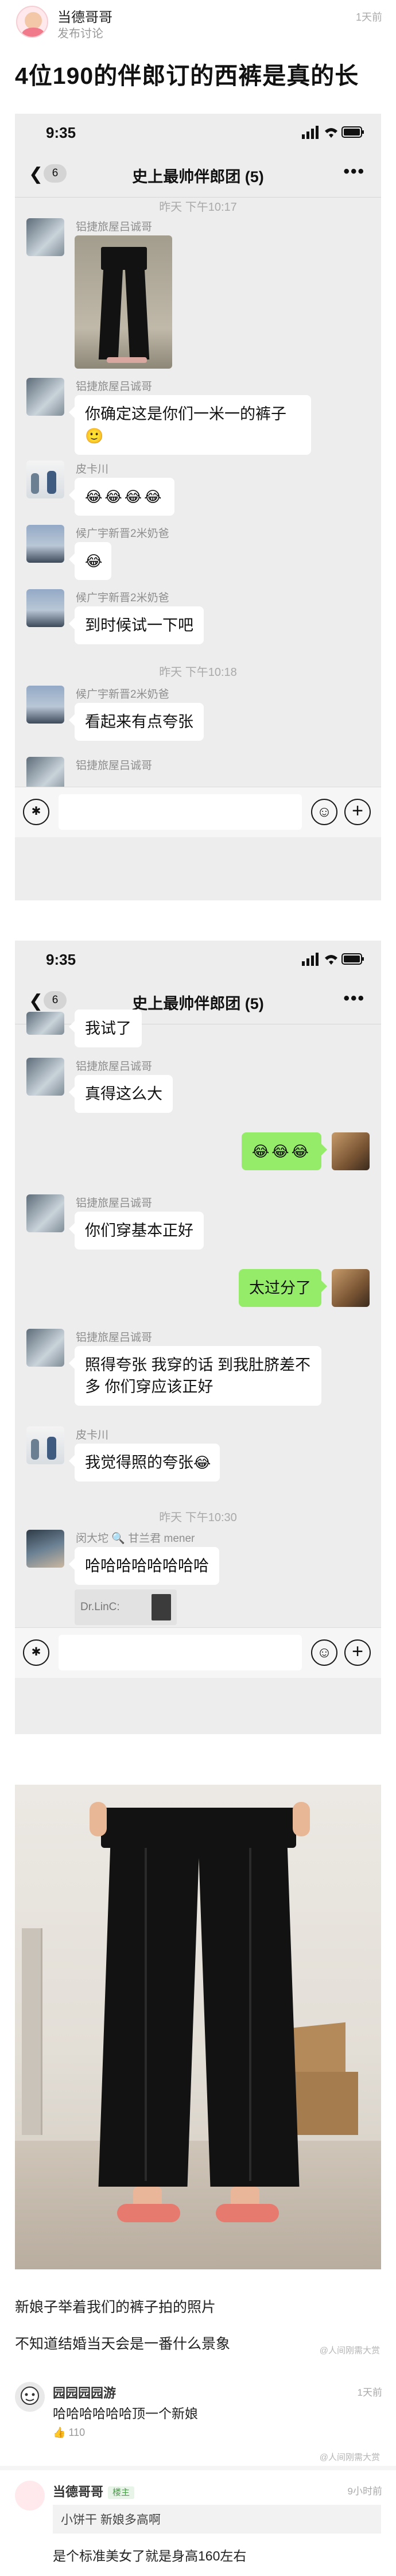  What do you see at coordinates (123, 1094) in the screenshot?
I see `message-text: 真得这么大` at bounding box center [123, 1094].